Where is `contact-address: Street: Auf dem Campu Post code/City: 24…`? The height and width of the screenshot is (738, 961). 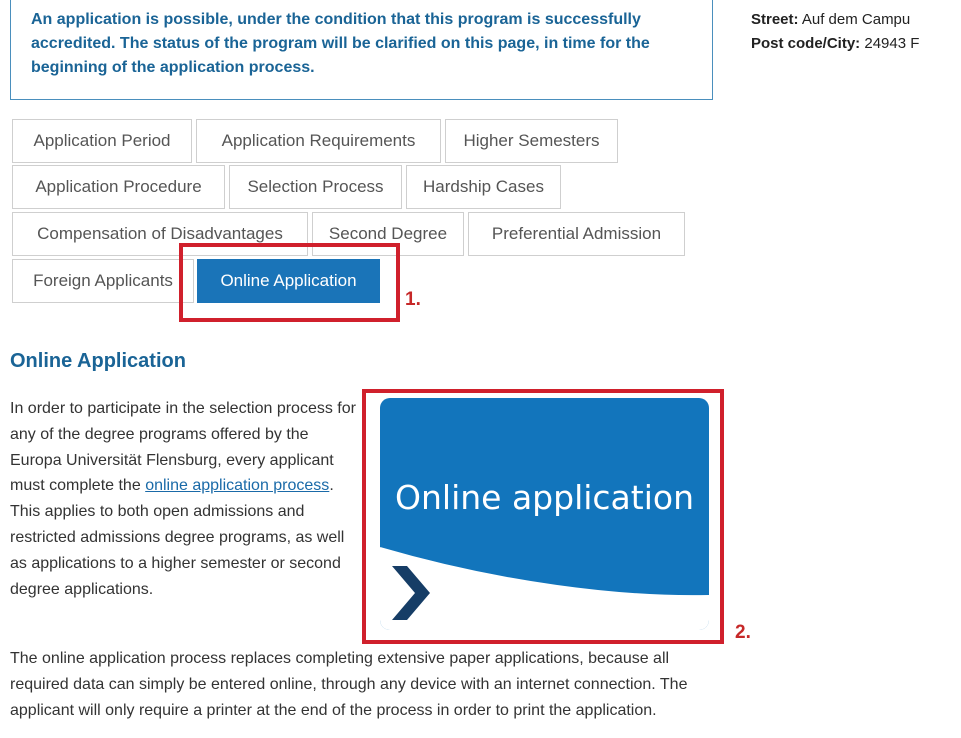 contact-address: Street: Auf dem Campu Post code/City: 24… is located at coordinates (835, 32).